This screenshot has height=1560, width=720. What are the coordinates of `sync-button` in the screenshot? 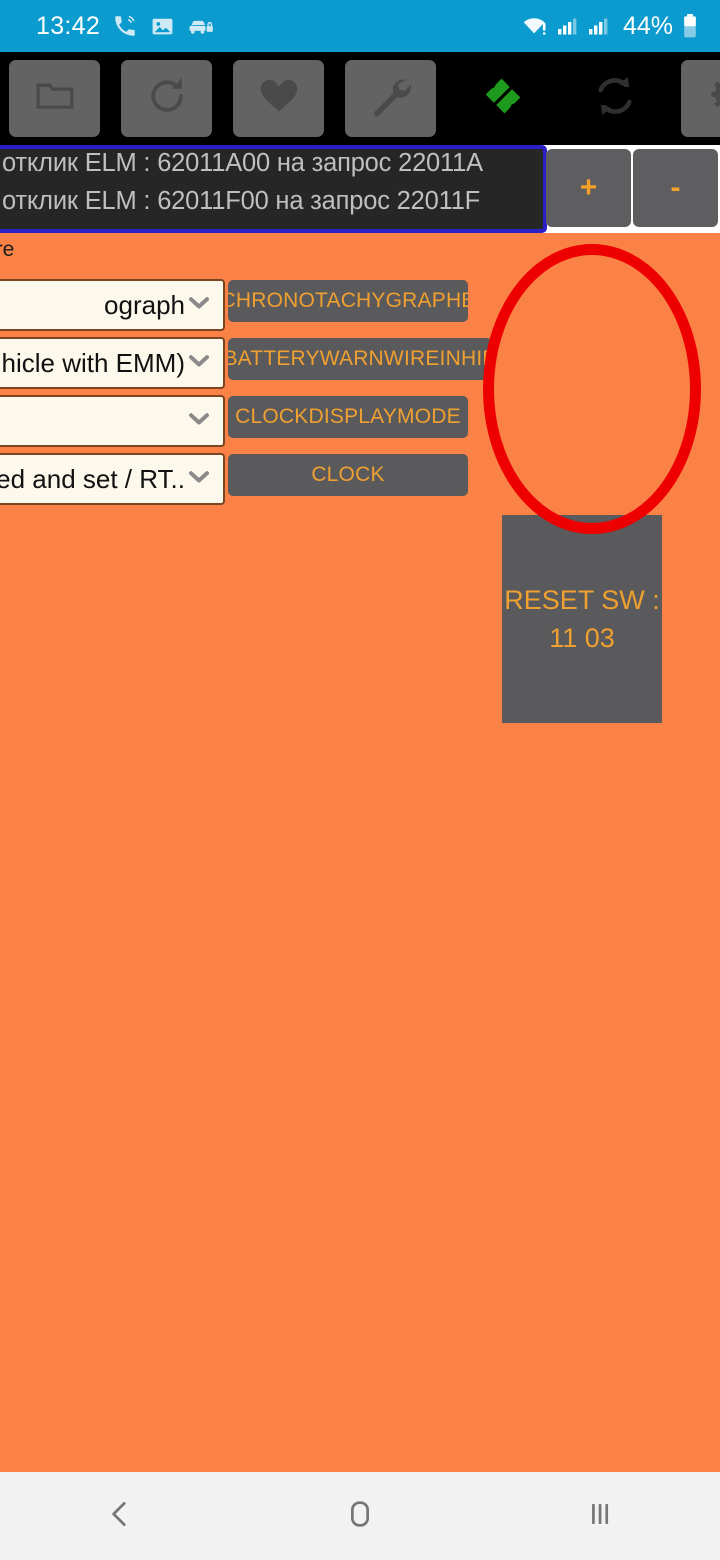 It's located at (614, 98).